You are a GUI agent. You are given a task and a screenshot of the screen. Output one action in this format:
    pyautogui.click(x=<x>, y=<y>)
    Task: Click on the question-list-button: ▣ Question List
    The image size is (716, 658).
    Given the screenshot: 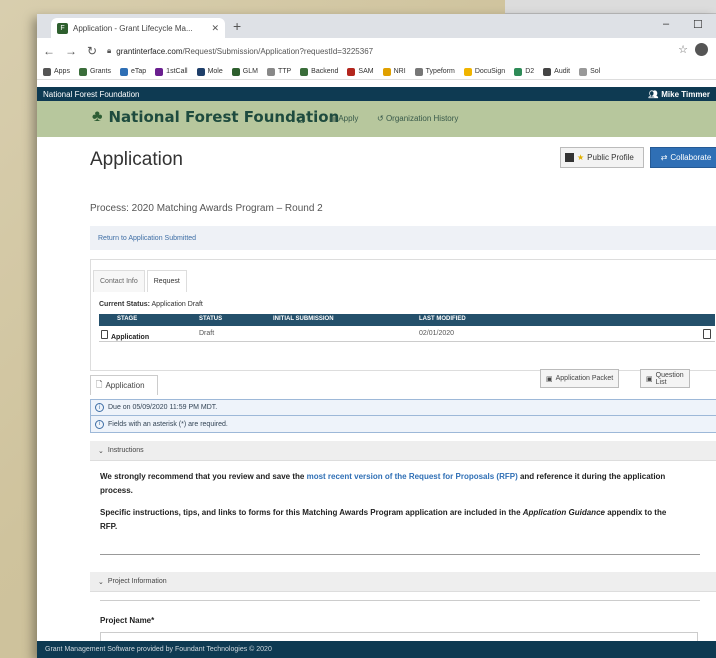 What is the action you would take?
    pyautogui.click(x=665, y=378)
    